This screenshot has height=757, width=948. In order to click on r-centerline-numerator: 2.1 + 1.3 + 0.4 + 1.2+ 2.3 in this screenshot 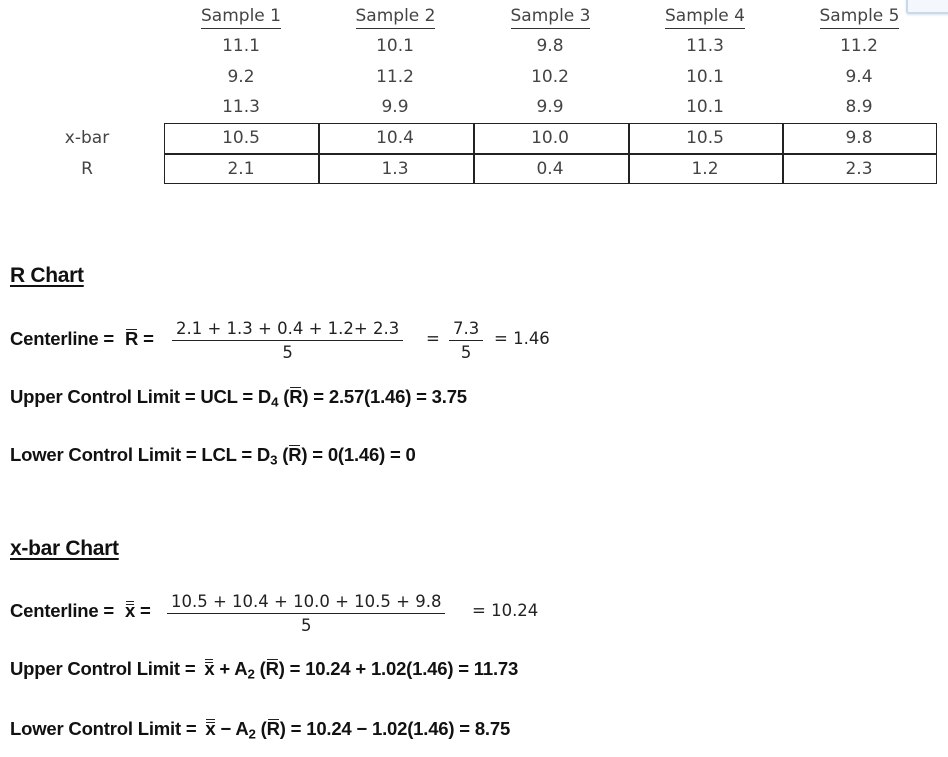, I will do `click(288, 330)`.